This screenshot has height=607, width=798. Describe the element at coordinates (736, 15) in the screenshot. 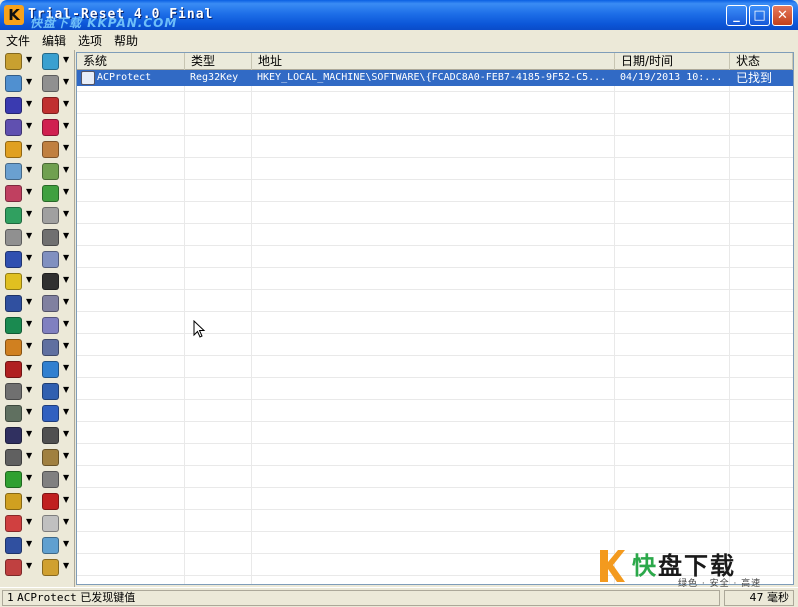

I see `minimize-button: _` at that location.